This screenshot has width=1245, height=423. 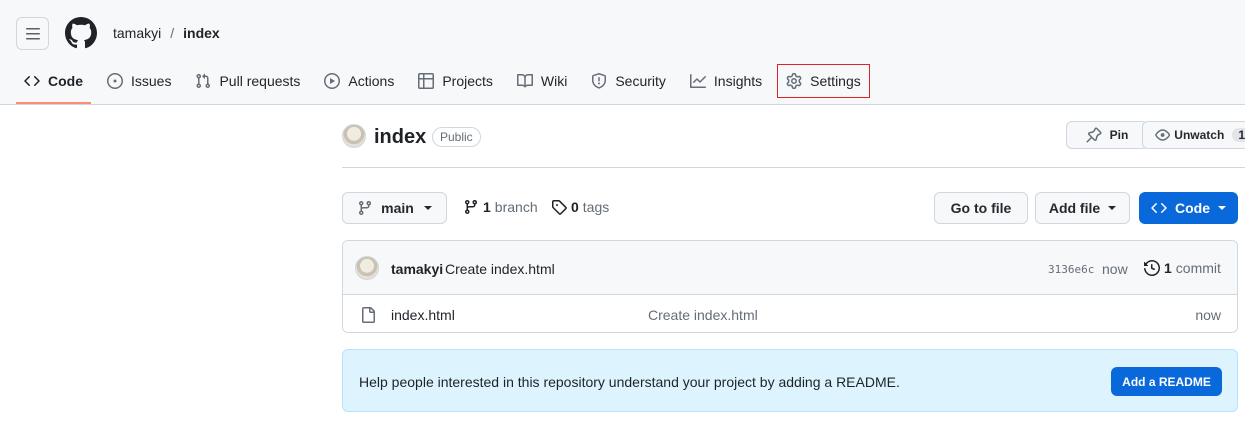 I want to click on hamburger-icon, so click(x=32, y=33).